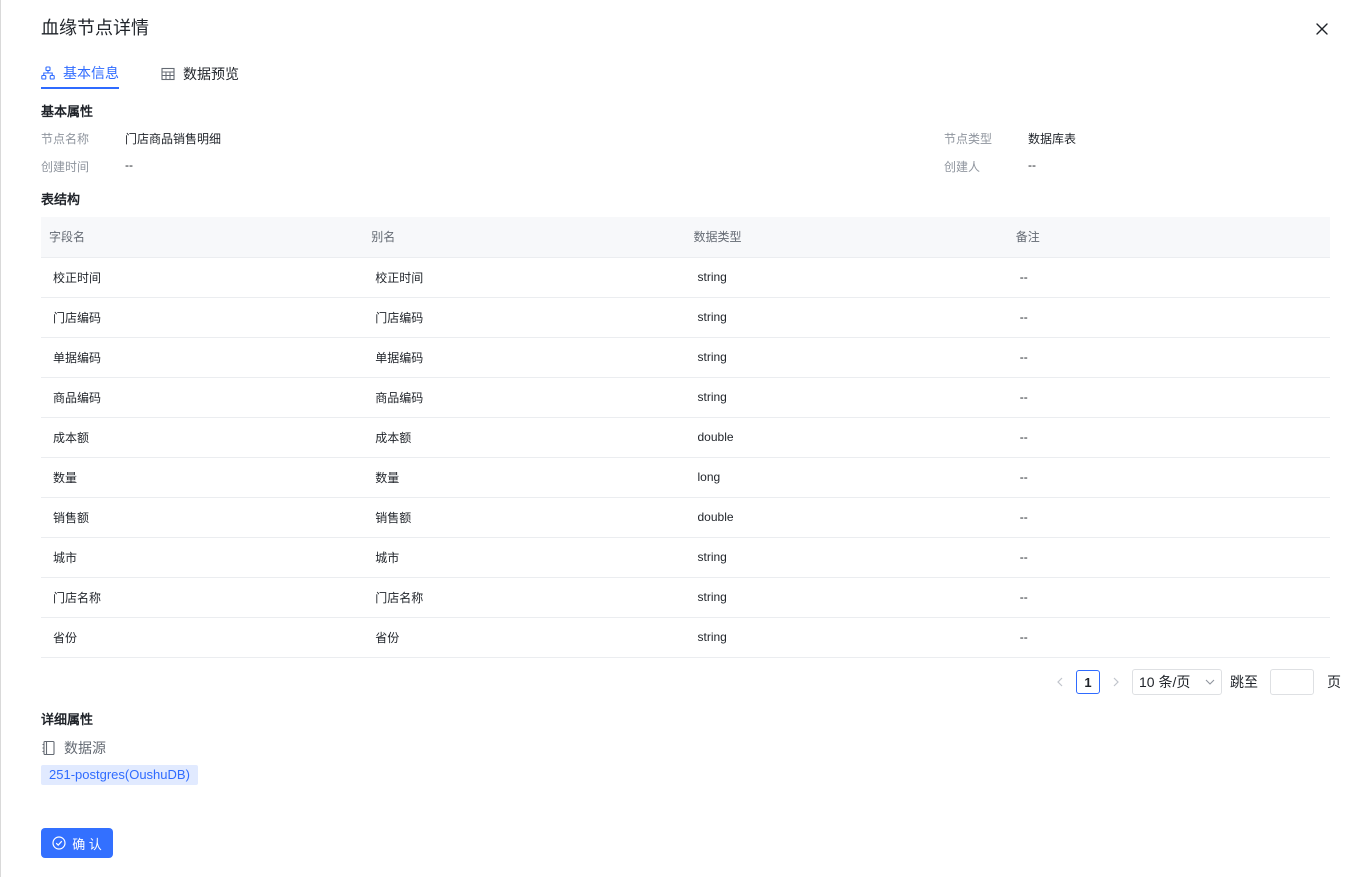  I want to click on confirm-button: 确 认, so click(77, 843).